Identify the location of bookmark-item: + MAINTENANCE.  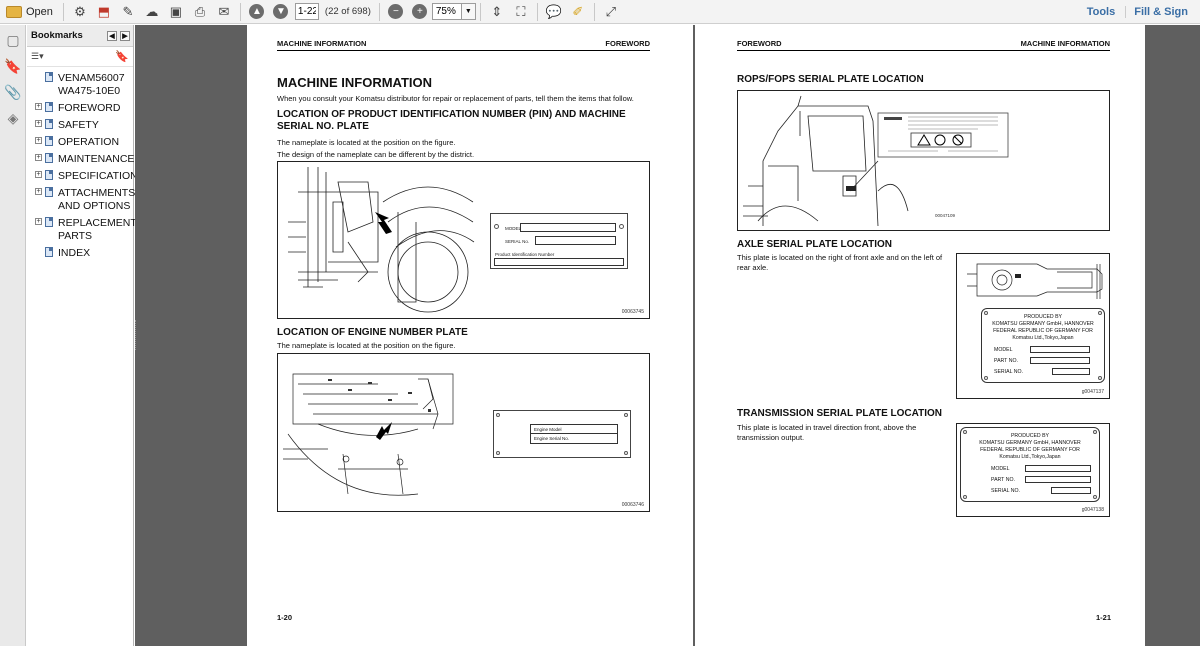
(81, 159).